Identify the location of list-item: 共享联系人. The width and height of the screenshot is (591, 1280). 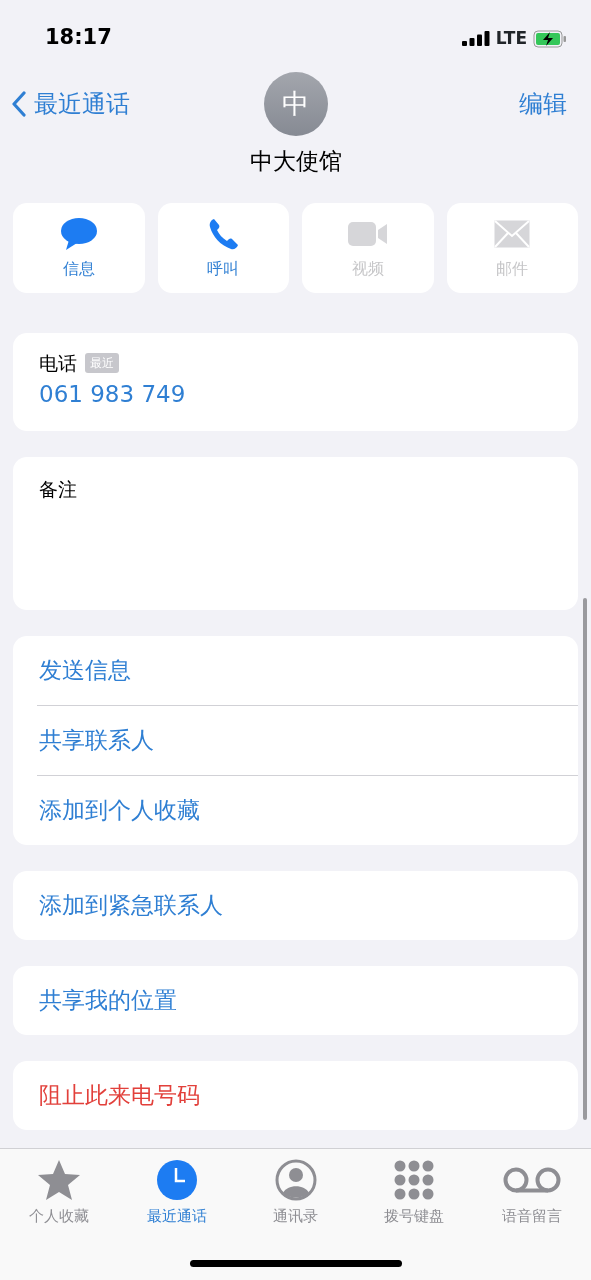
(295, 740).